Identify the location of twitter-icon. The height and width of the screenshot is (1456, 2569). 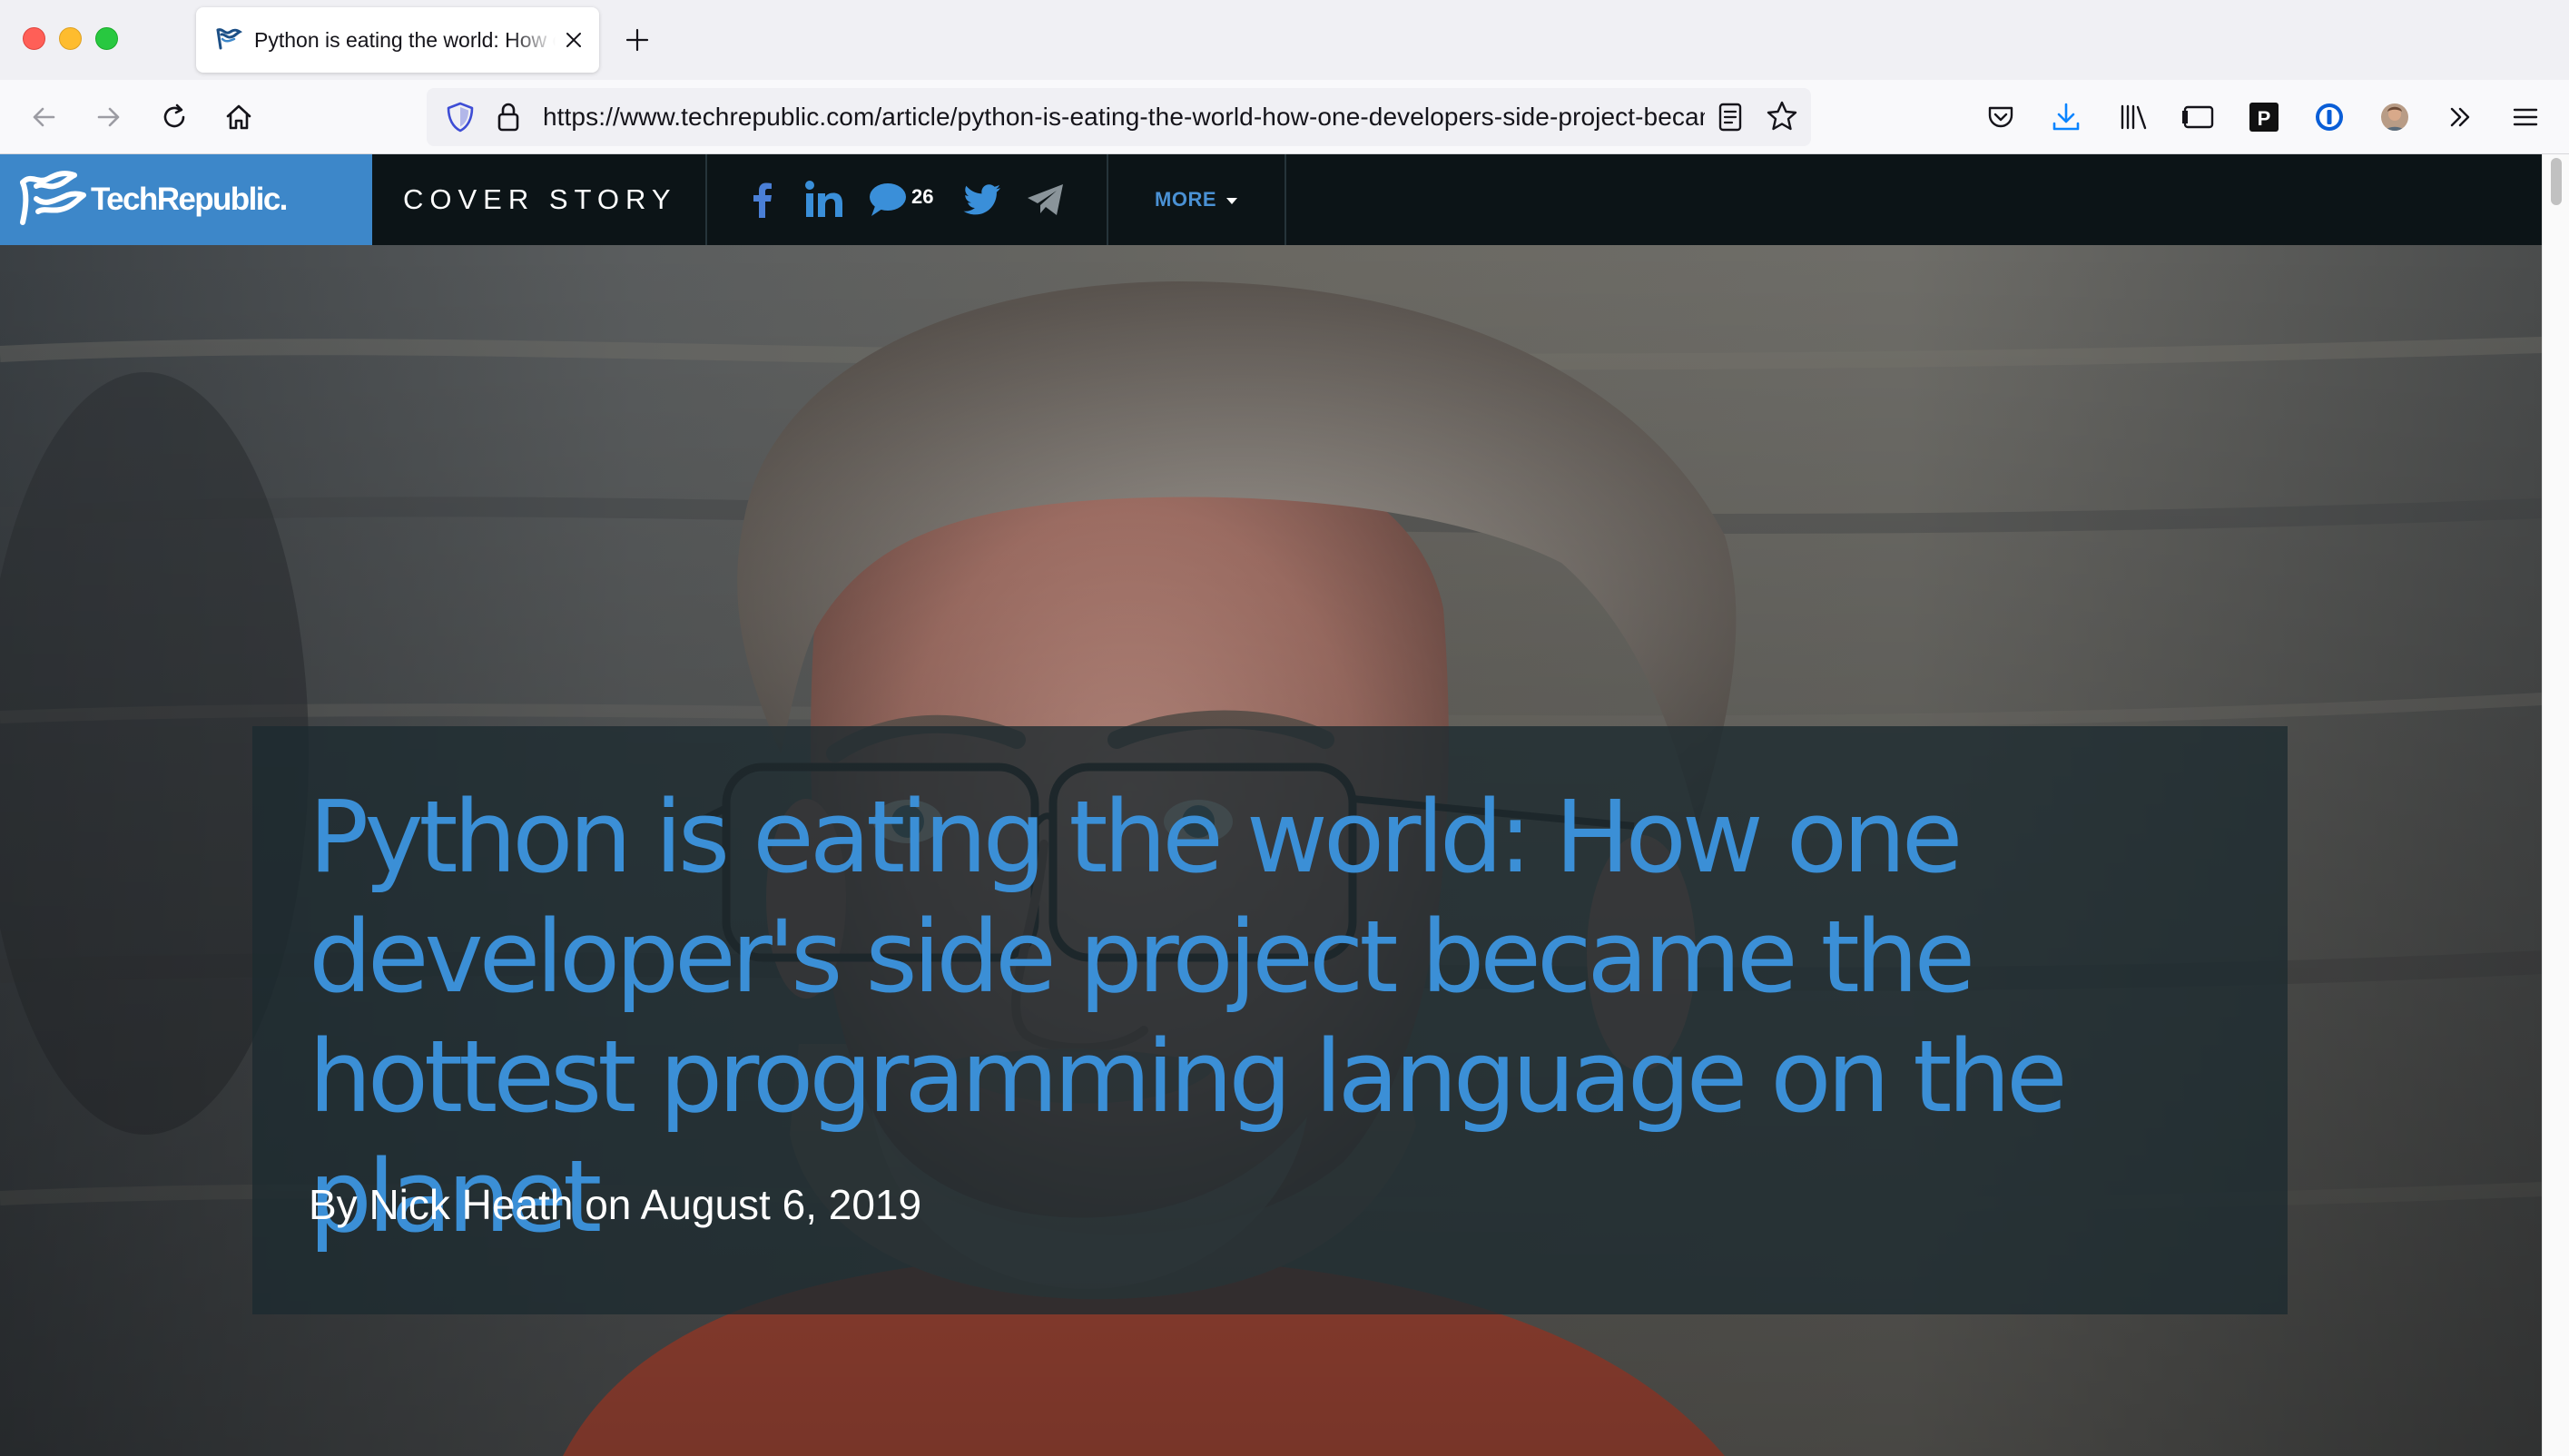
(982, 199).